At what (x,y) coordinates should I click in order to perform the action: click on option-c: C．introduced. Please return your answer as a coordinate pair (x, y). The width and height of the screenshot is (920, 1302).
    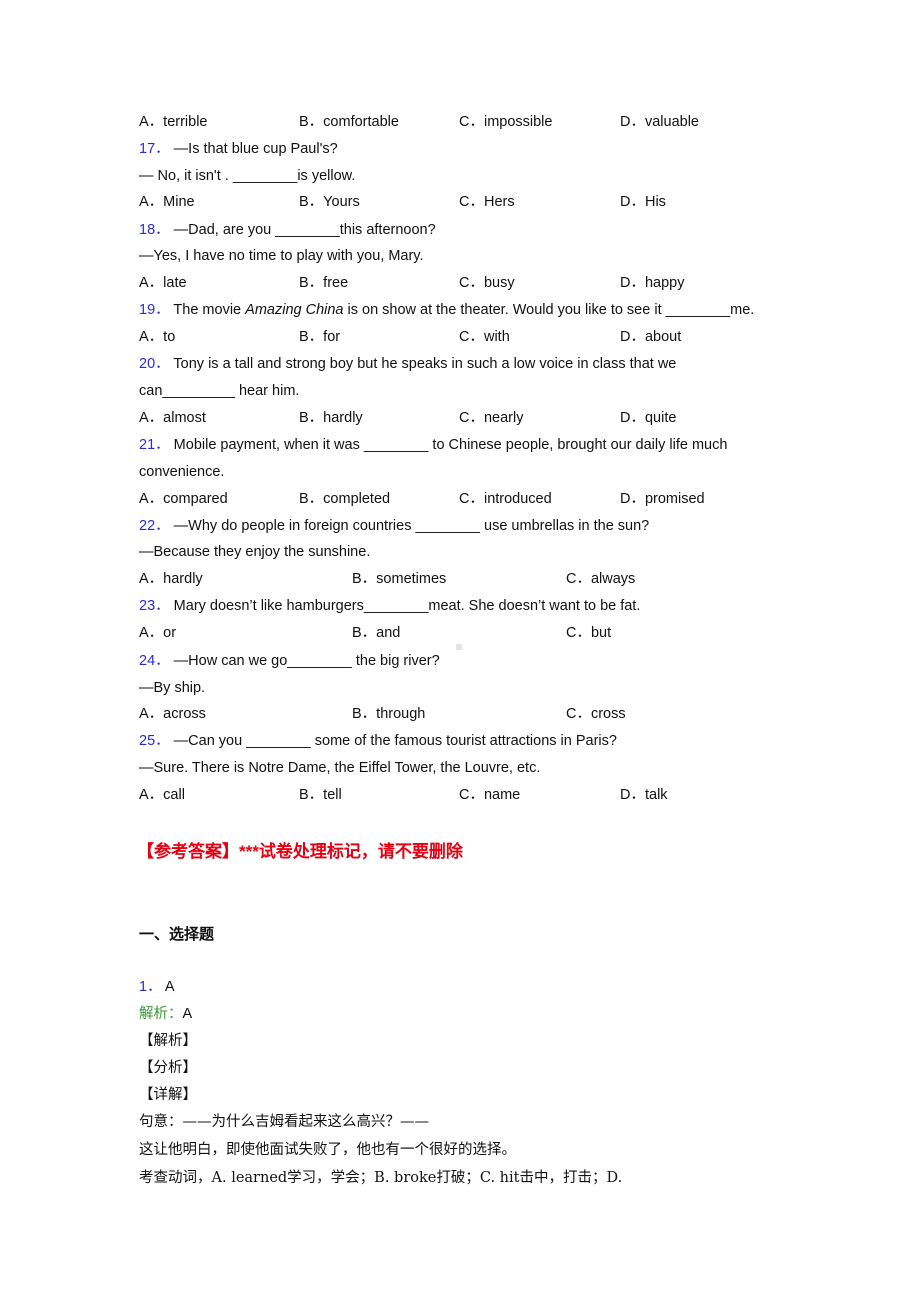
    Looking at the image, I should click on (505, 499).